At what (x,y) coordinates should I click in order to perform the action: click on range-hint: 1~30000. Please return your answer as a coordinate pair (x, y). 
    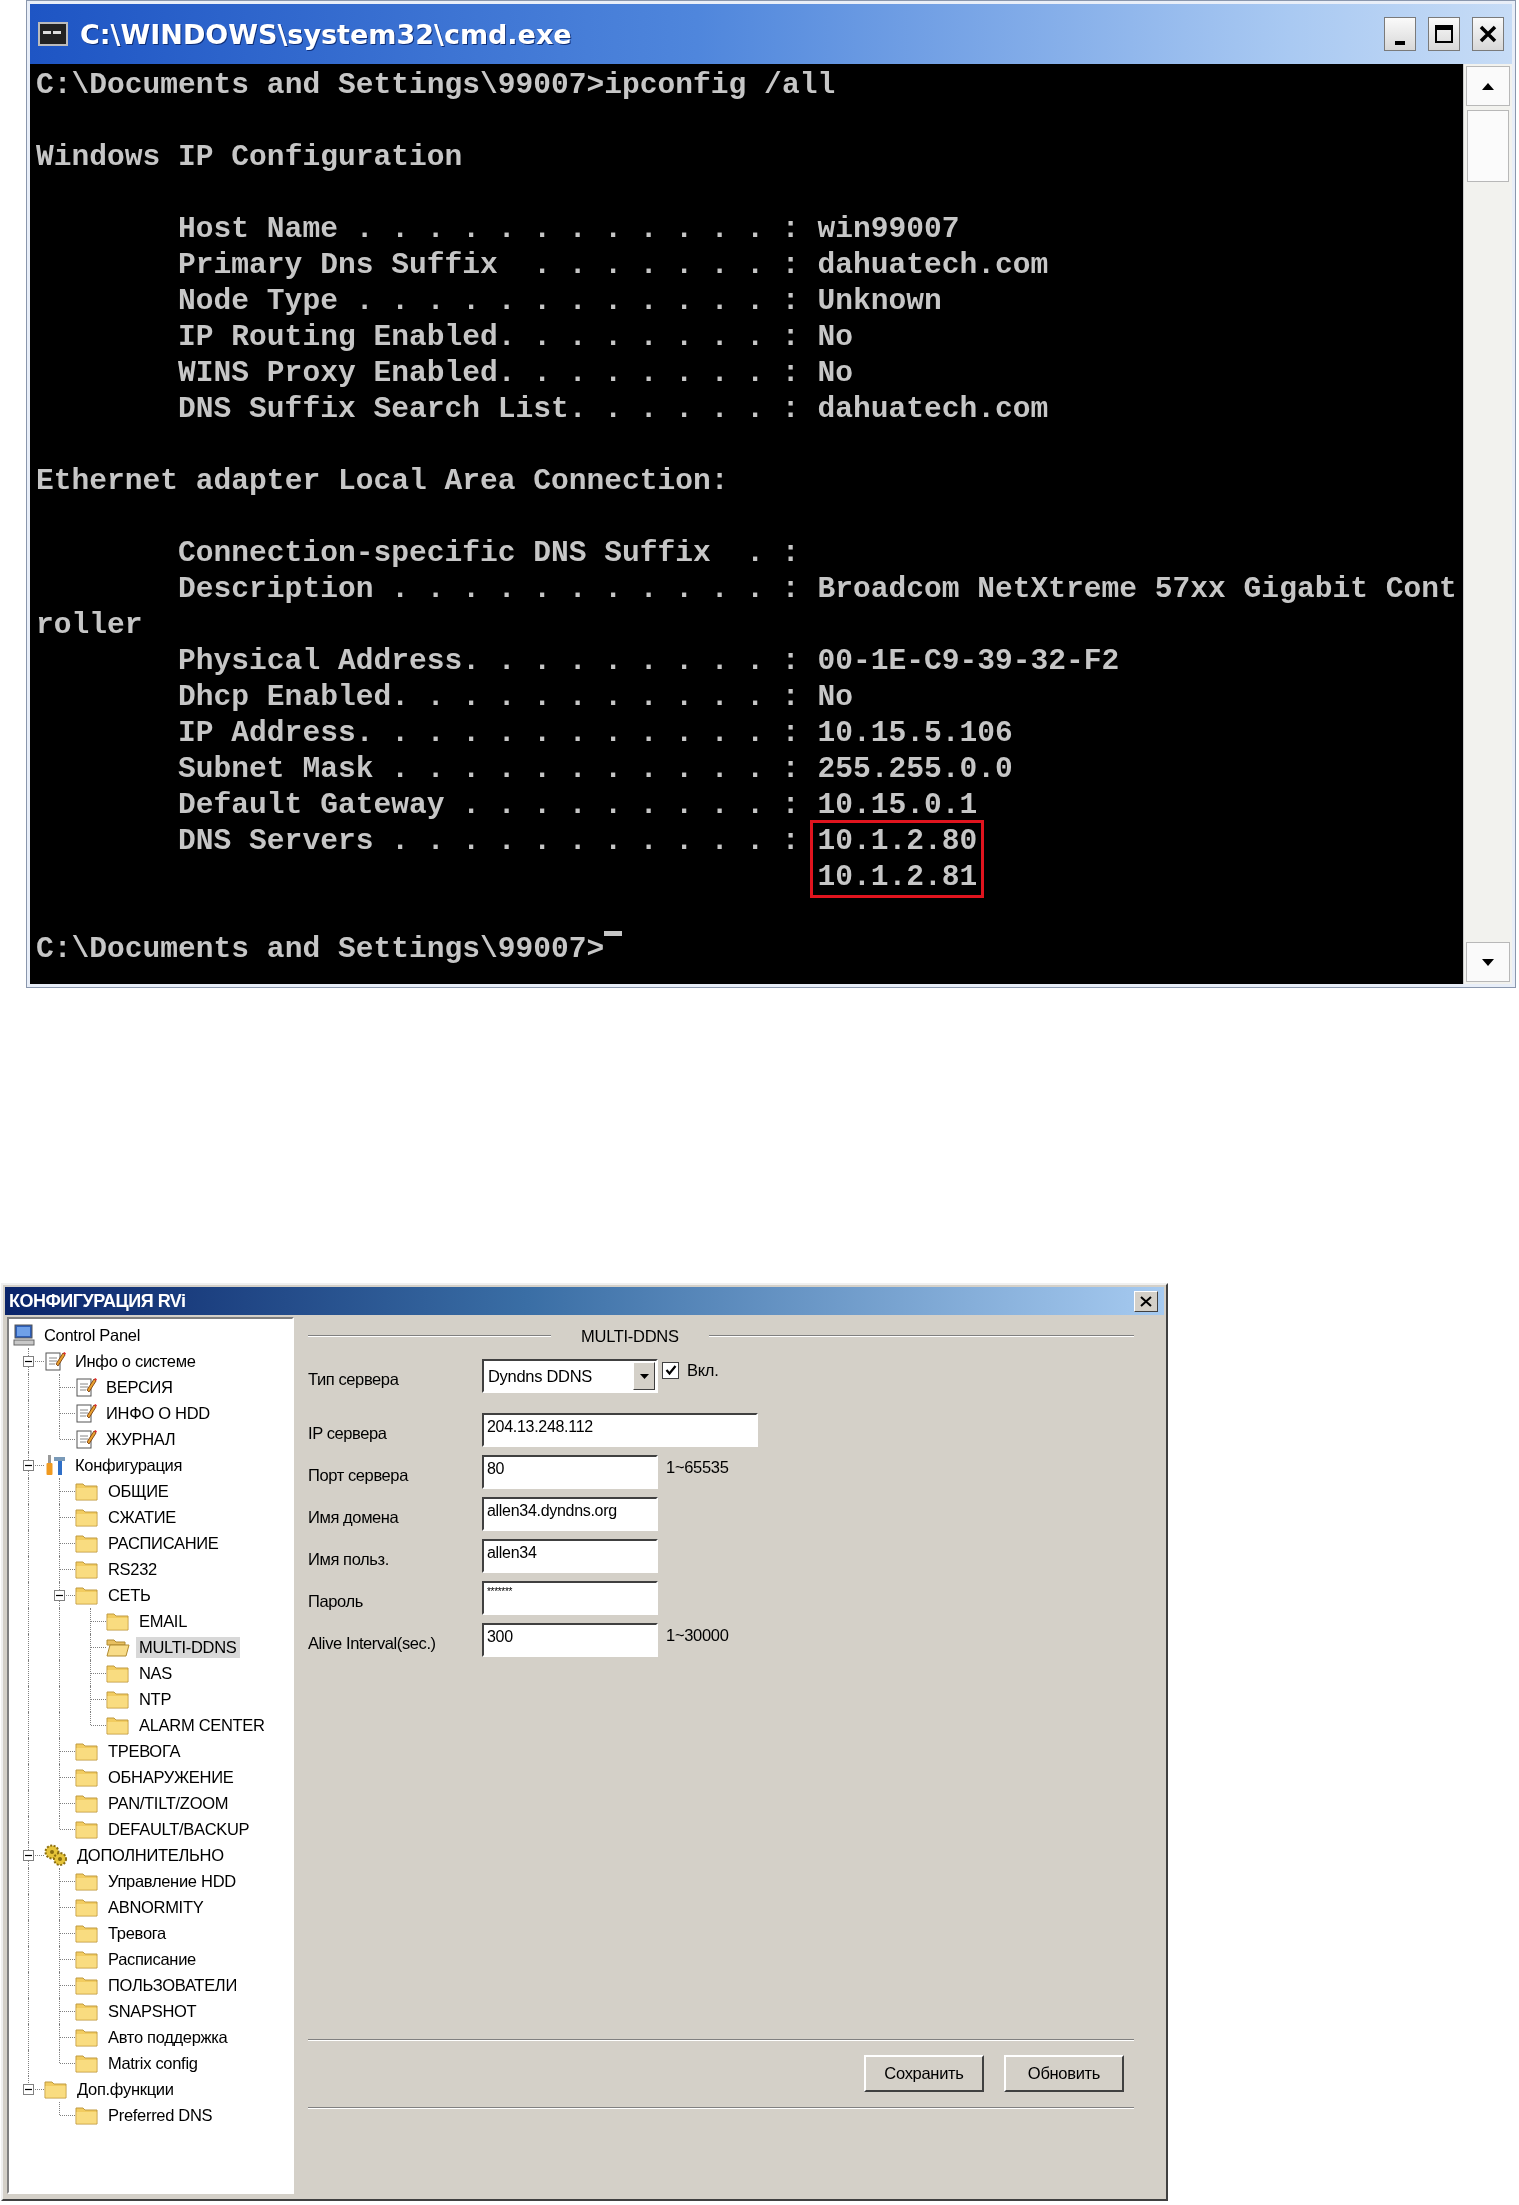
    Looking at the image, I should click on (697, 1635).